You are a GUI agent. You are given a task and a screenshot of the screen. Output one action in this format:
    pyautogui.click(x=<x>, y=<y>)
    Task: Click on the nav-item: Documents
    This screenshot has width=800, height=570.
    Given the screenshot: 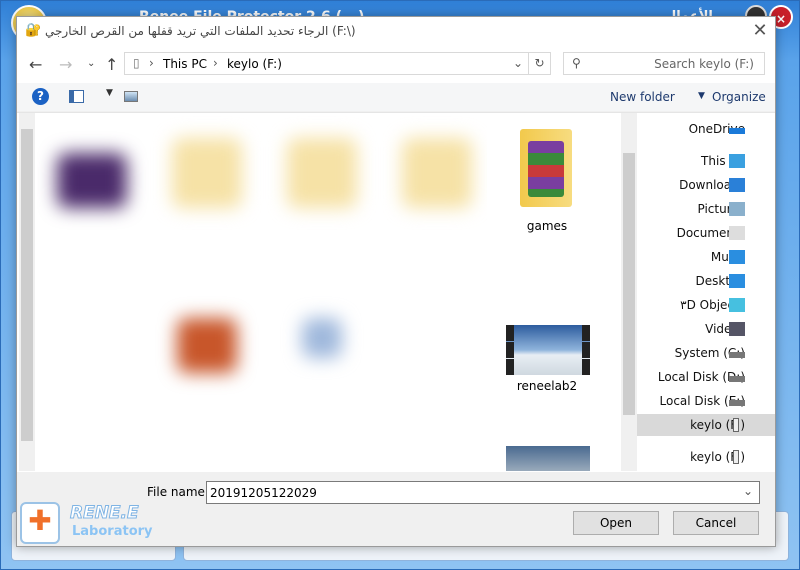 What is the action you would take?
    pyautogui.click(x=706, y=233)
    